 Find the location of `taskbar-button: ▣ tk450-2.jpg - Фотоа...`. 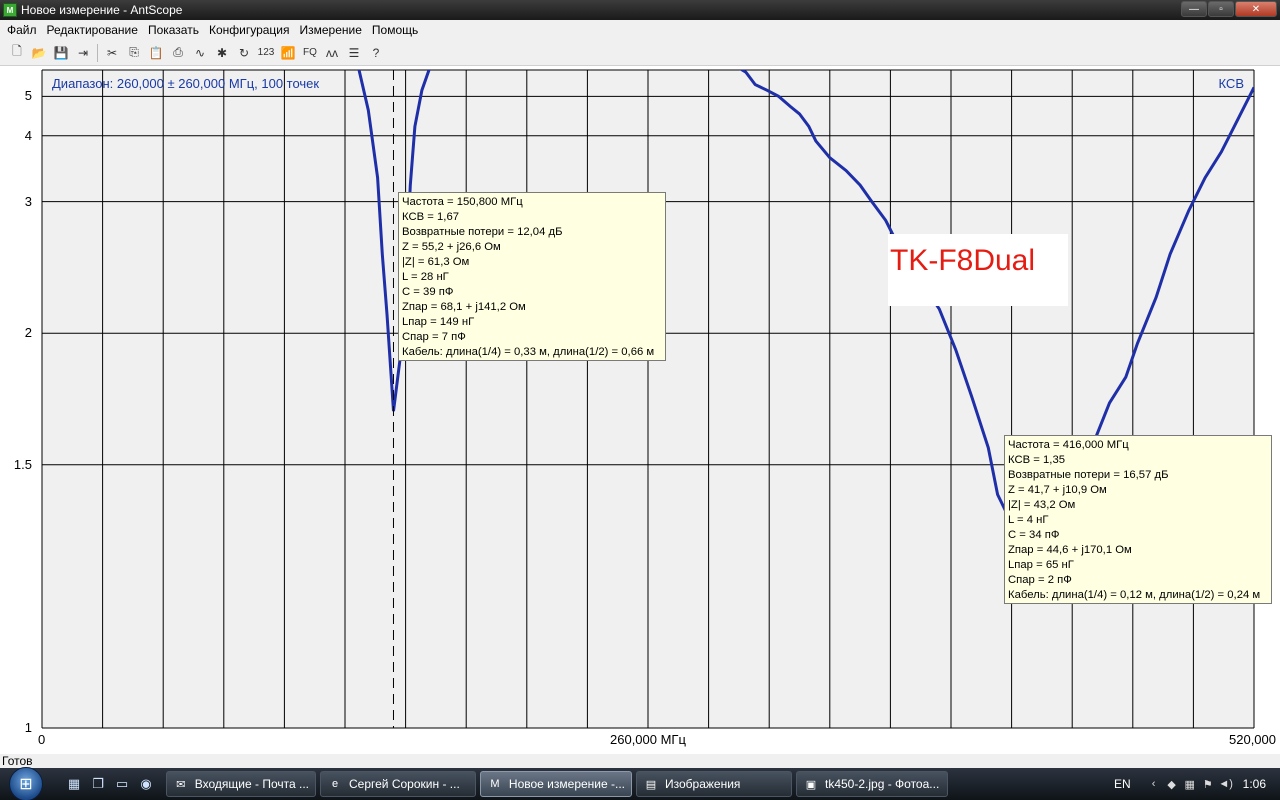

taskbar-button: ▣ tk450-2.jpg - Фотоа... is located at coordinates (872, 784).